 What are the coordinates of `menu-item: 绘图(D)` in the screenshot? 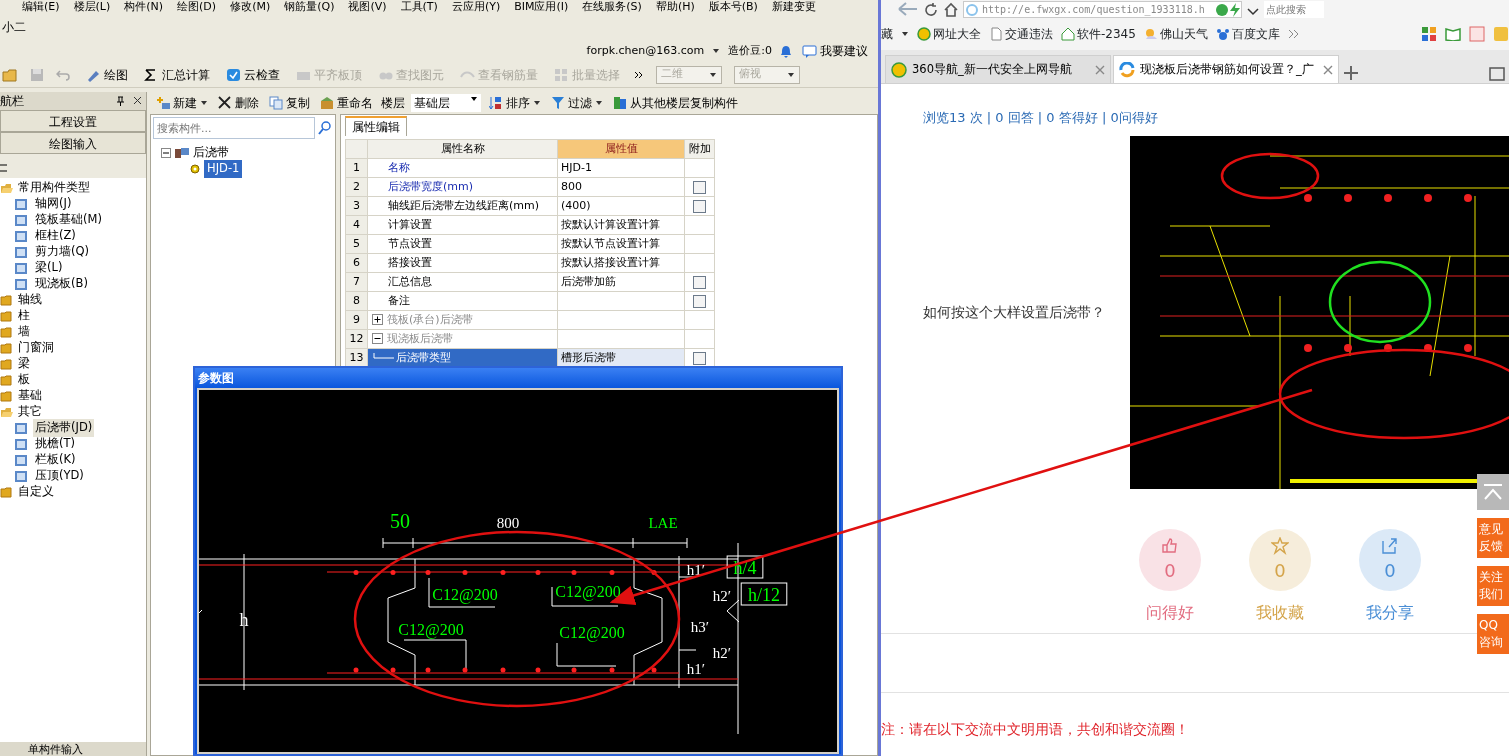 It's located at (197, 8).